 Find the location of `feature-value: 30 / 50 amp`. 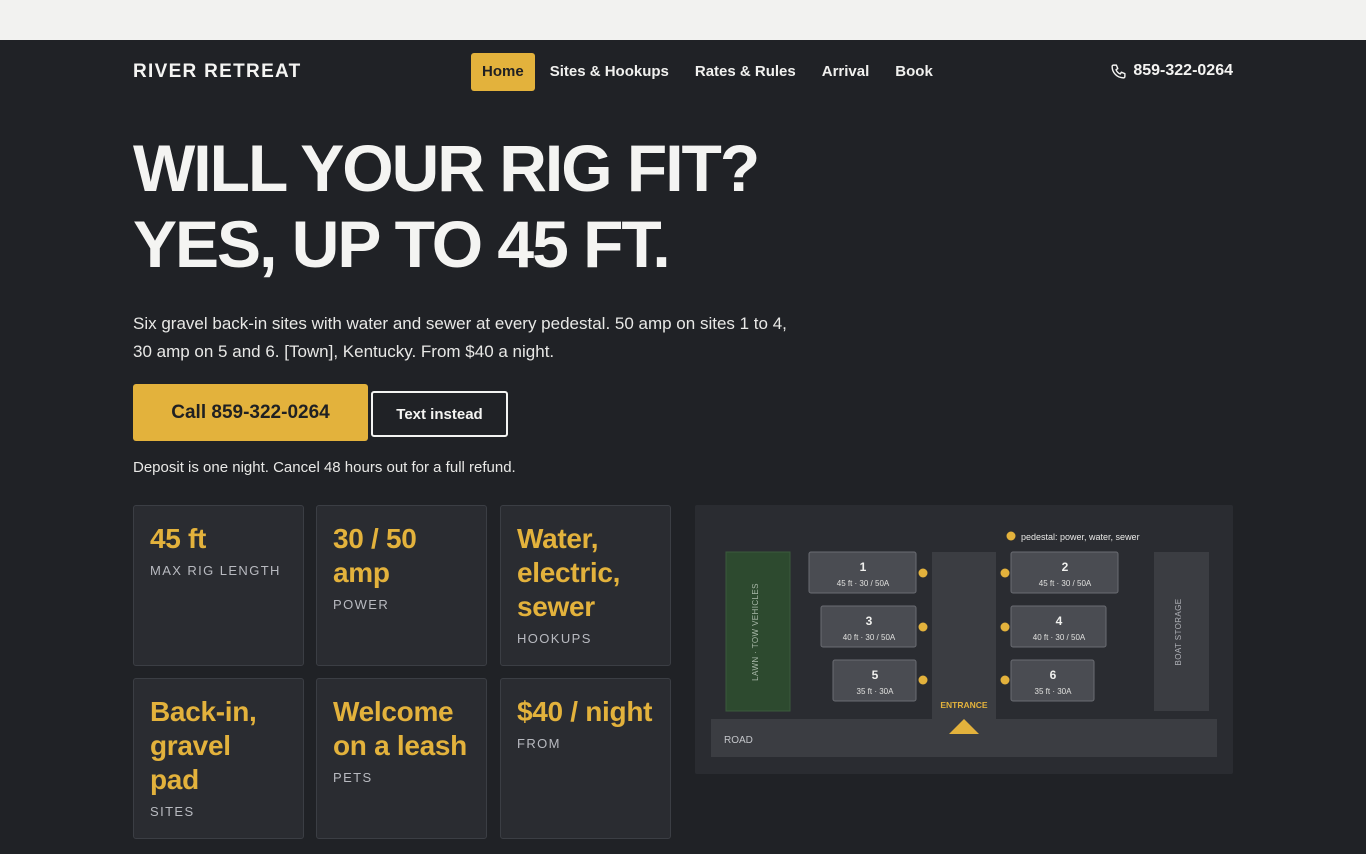

feature-value: 30 / 50 amp is located at coordinates (375, 555).